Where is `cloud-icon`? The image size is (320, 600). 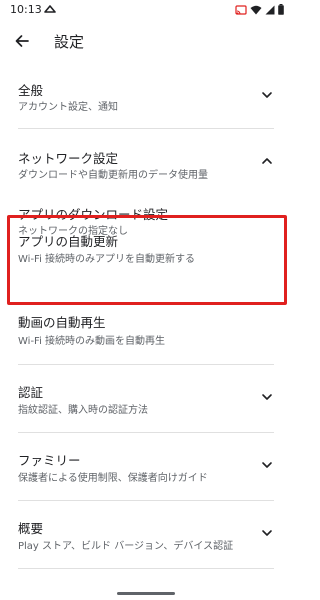
cloud-icon is located at coordinates (50, 9).